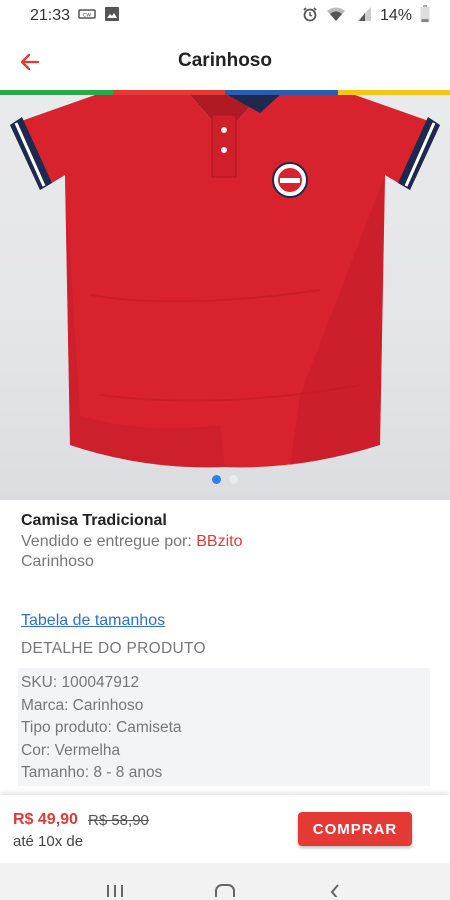 This screenshot has height=900, width=450. Describe the element at coordinates (109, 541) in the screenshot. I see `sold-by-label: Vendido e entregue por:` at that location.